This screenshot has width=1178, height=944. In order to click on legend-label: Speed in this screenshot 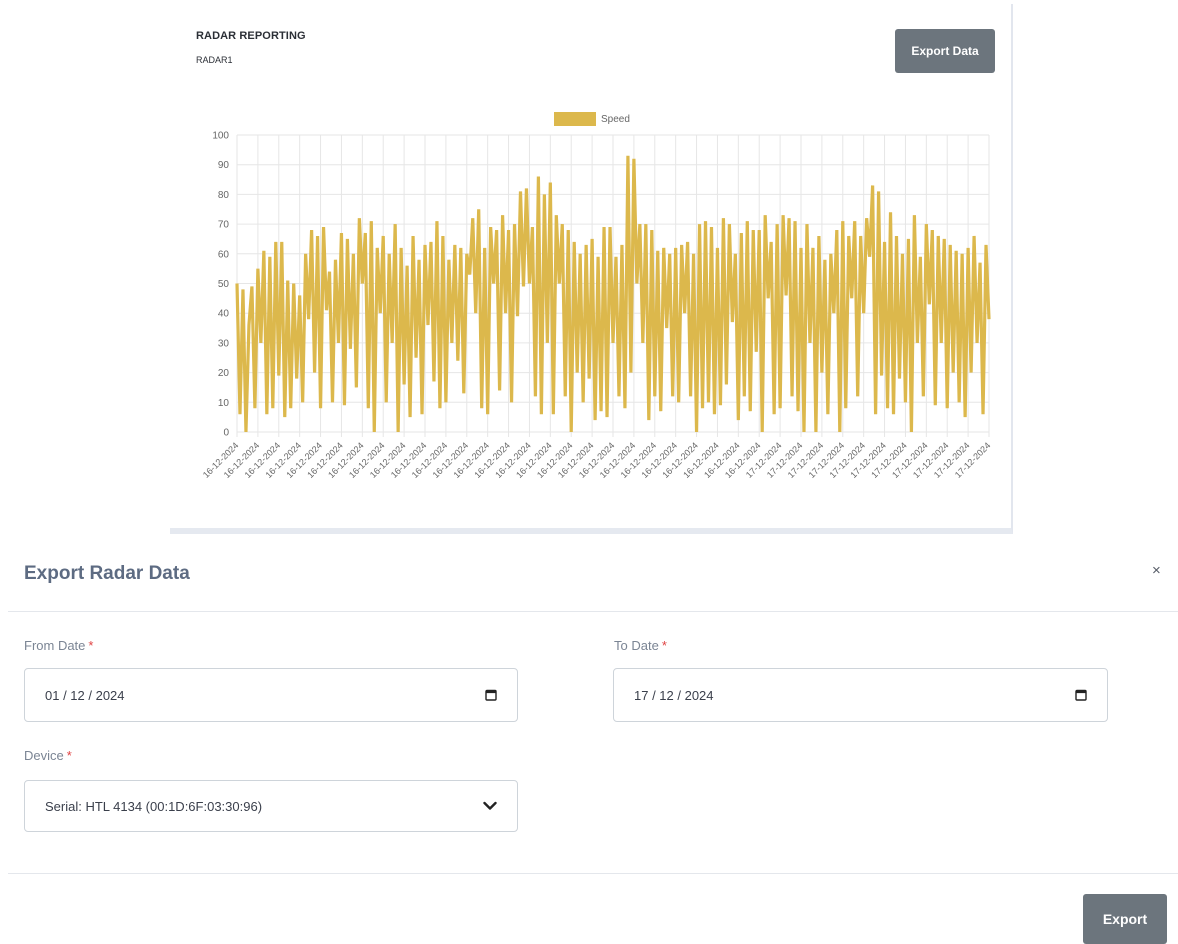, I will do `click(615, 119)`.